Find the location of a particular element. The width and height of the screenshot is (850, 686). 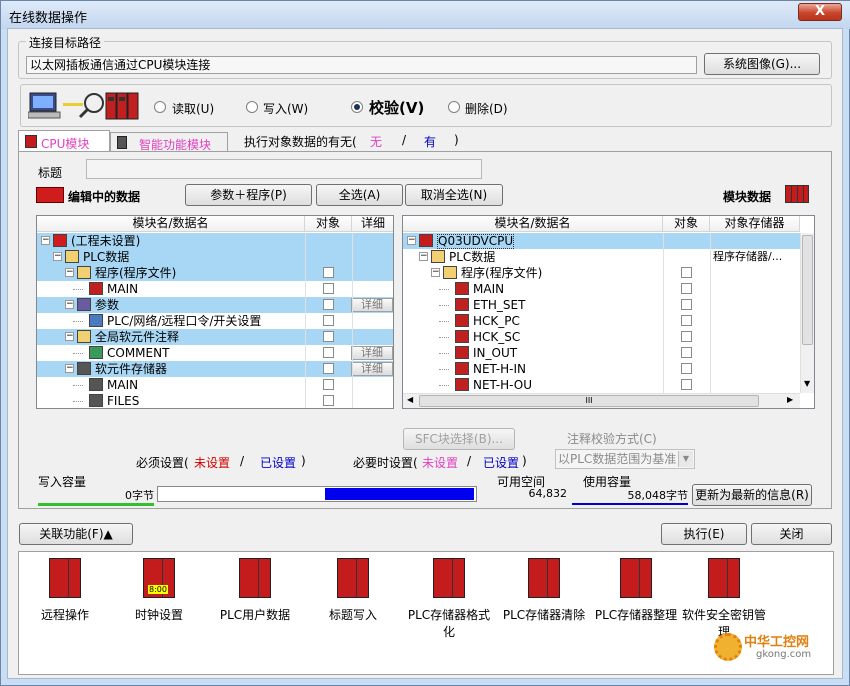

write-radio is located at coordinates (252, 107).